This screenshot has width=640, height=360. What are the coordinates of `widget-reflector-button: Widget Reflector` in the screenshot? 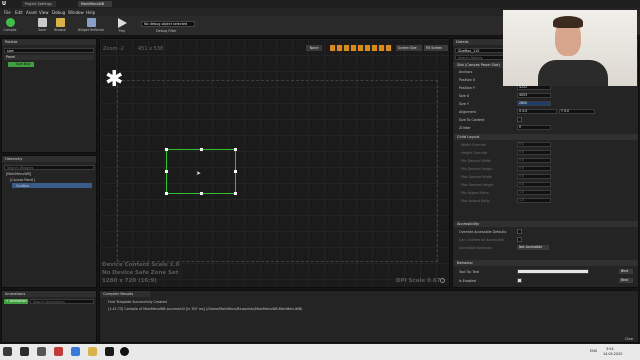 It's located at (91, 26).